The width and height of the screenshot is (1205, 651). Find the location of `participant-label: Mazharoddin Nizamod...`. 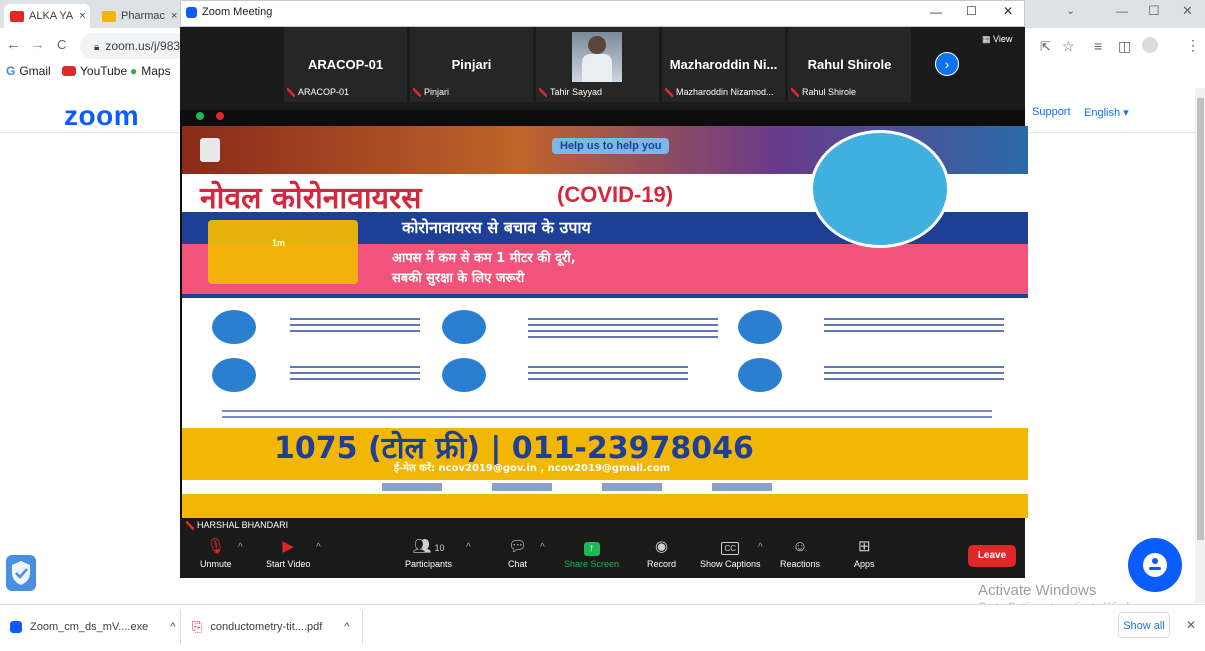

participant-label: Mazharoddin Nizamod... is located at coordinates (719, 92).